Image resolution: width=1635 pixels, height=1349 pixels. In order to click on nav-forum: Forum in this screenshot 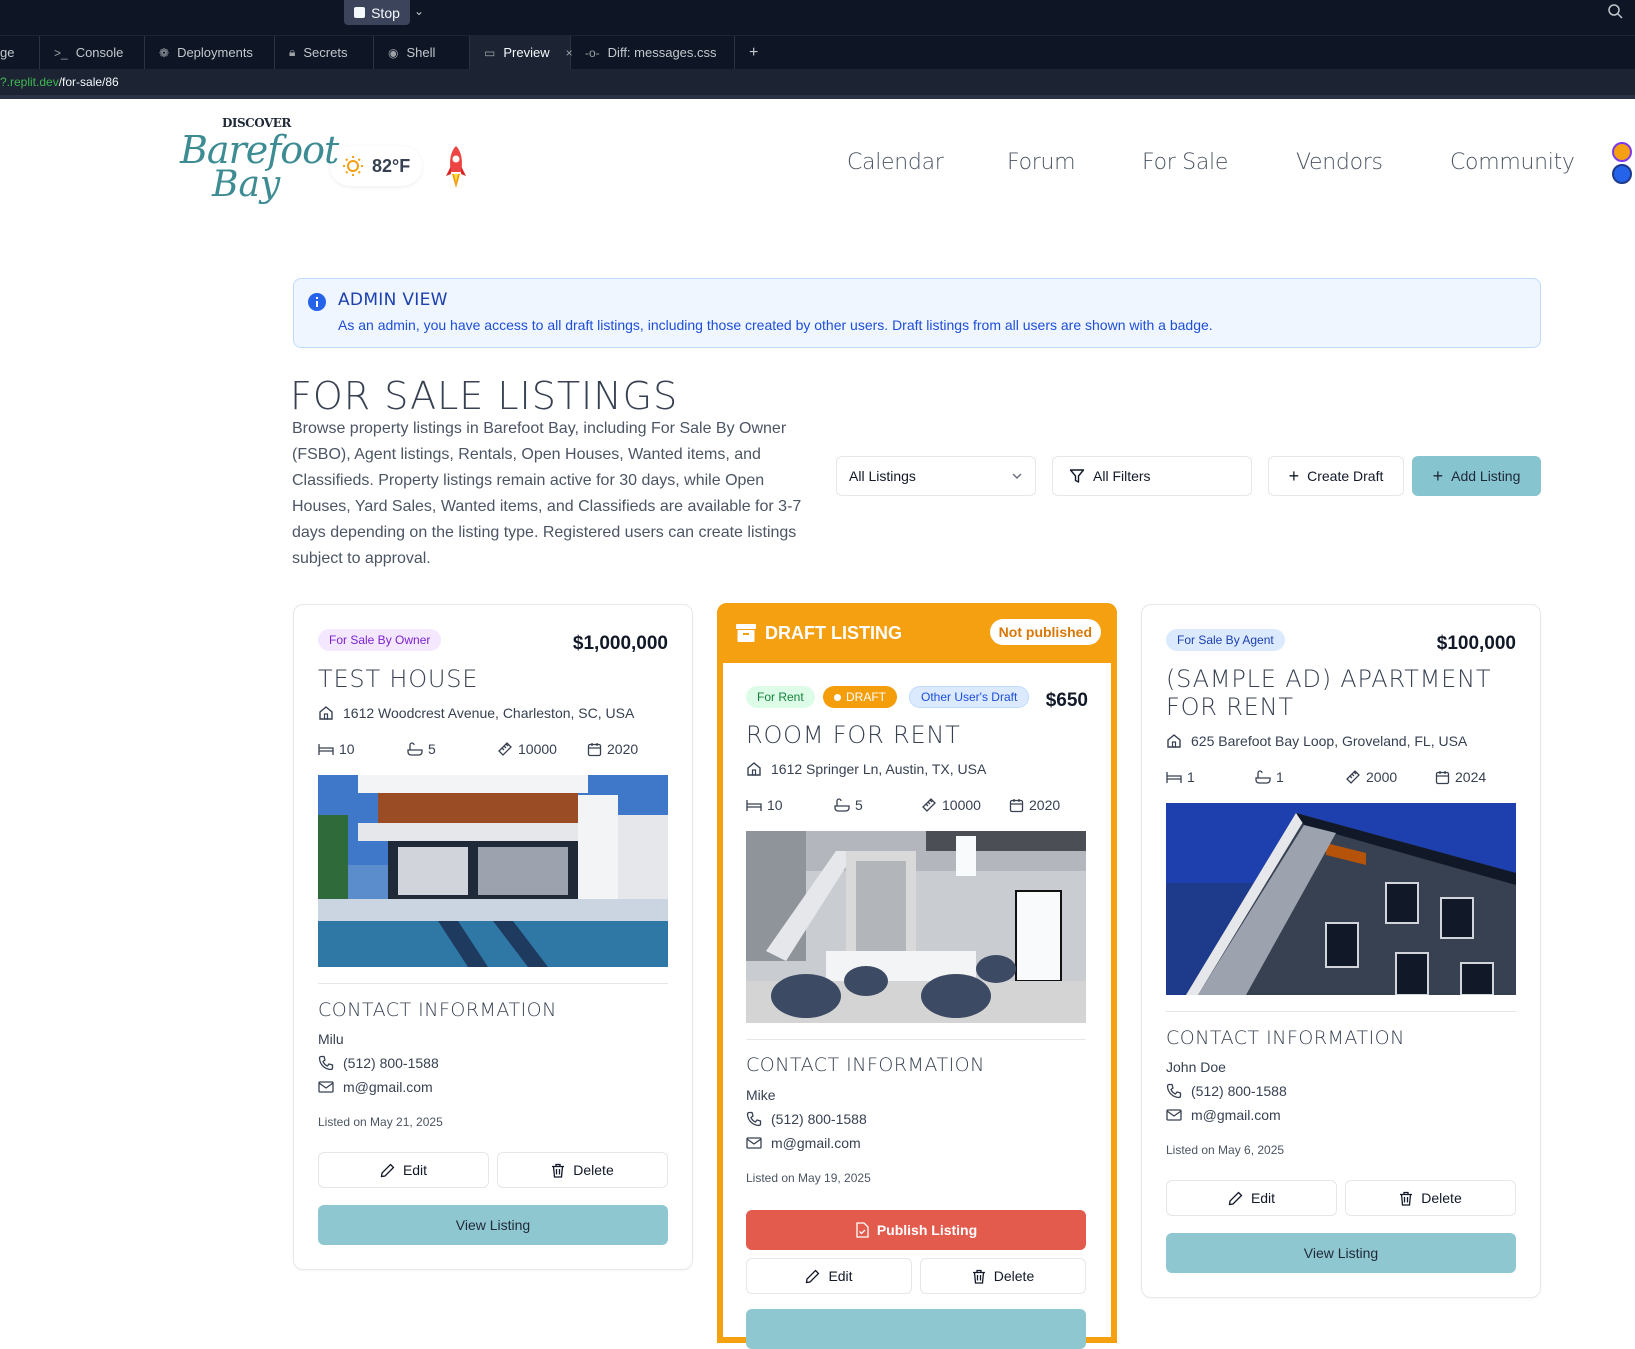, I will do `click(1041, 162)`.